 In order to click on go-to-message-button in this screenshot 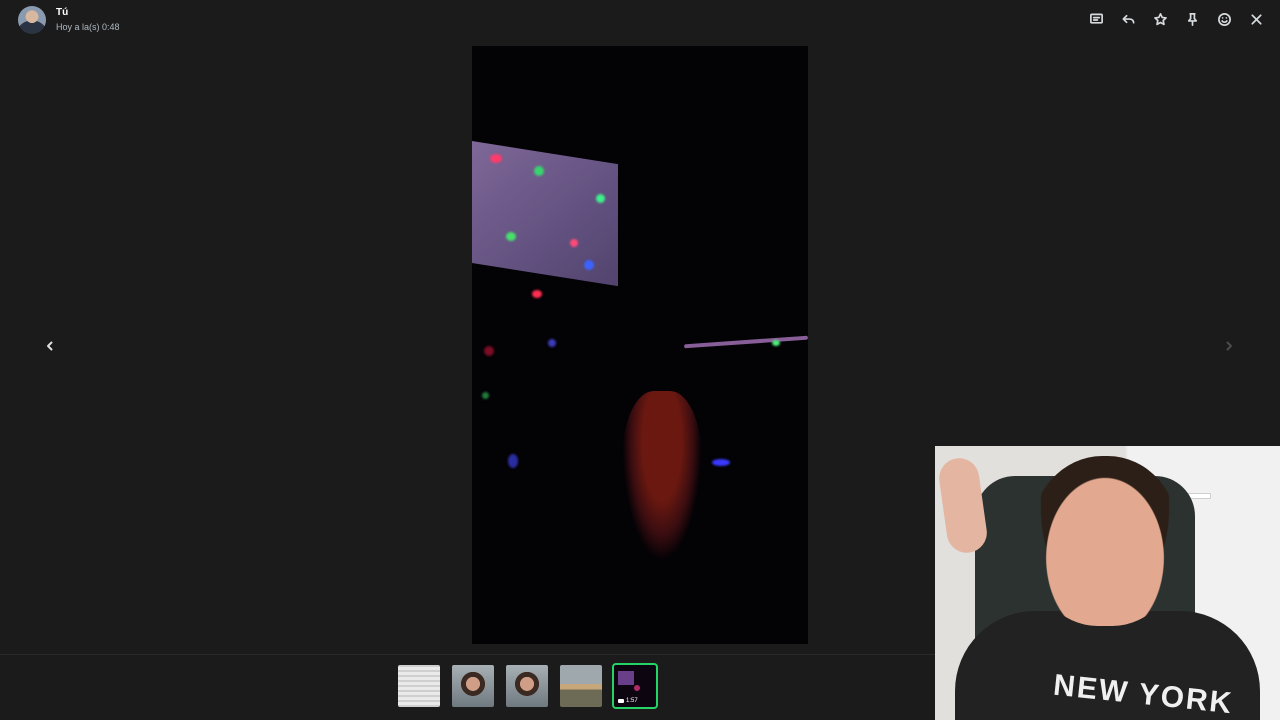, I will do `click(1096, 19)`.